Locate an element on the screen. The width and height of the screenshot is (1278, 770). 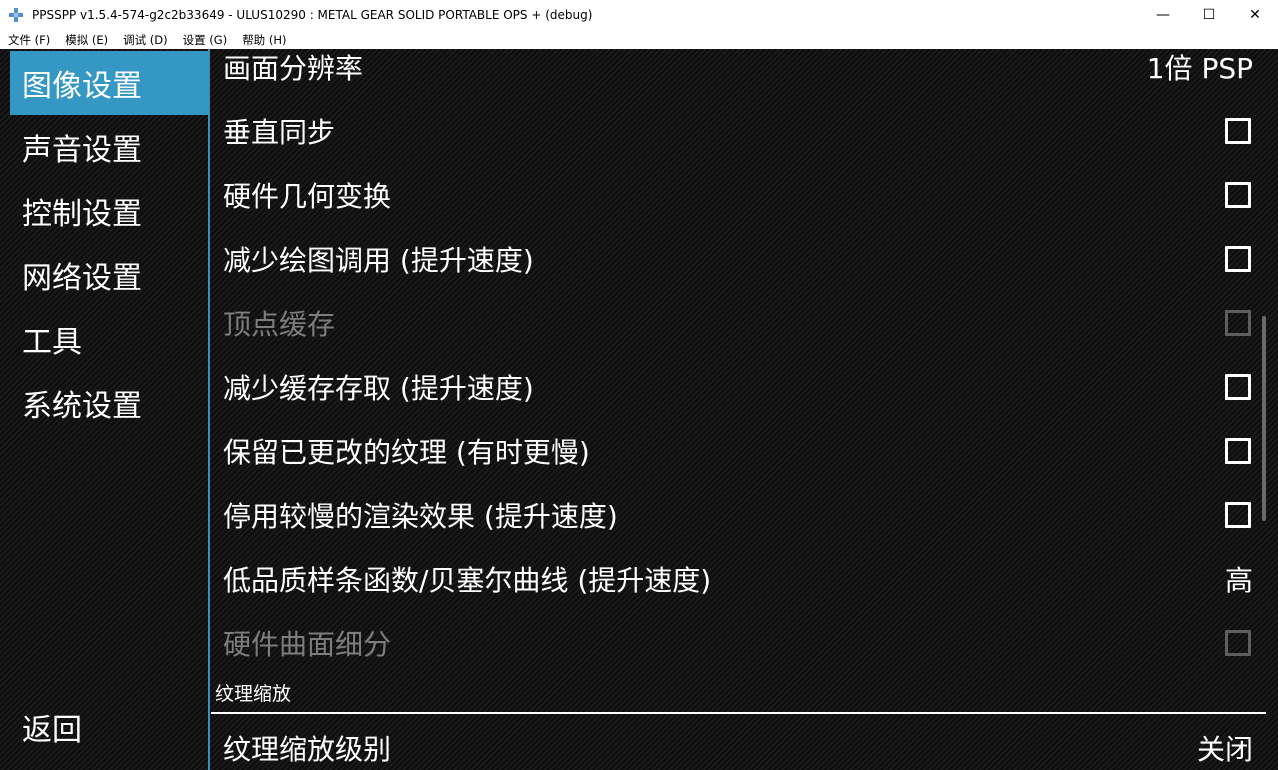
menu-help: 帮助 (H) is located at coordinates (263, 40).